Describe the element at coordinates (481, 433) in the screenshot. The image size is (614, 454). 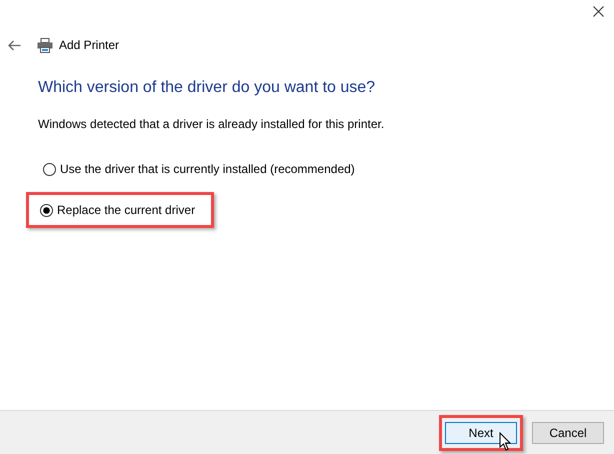
I see `dialog-button: Next` at that location.